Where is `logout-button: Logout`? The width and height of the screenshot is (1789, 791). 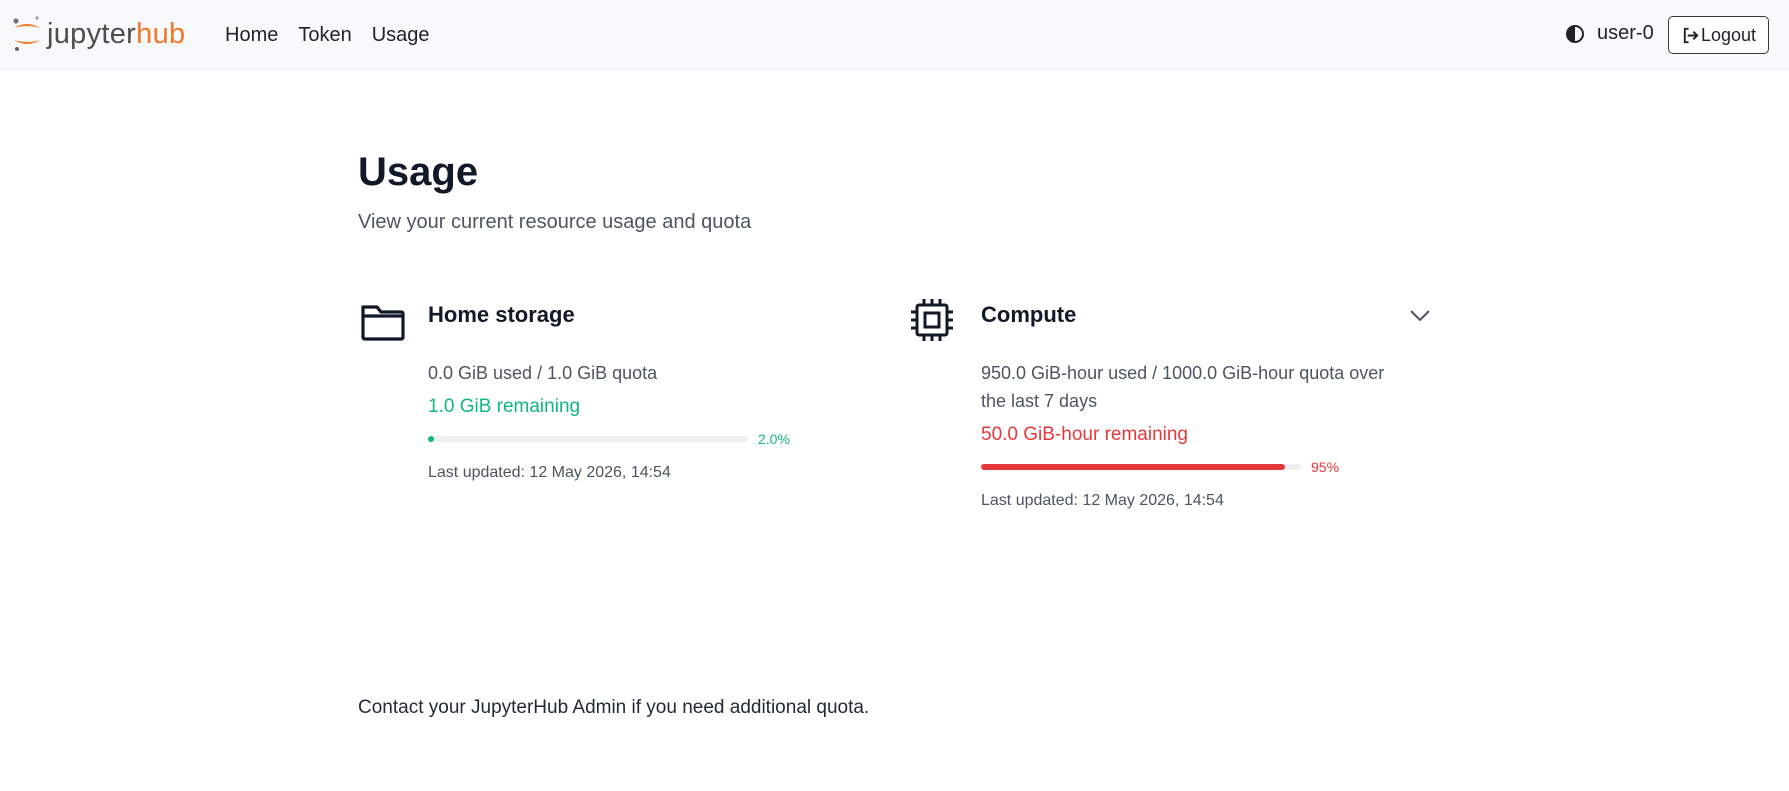
logout-button: Logout is located at coordinates (1718, 35).